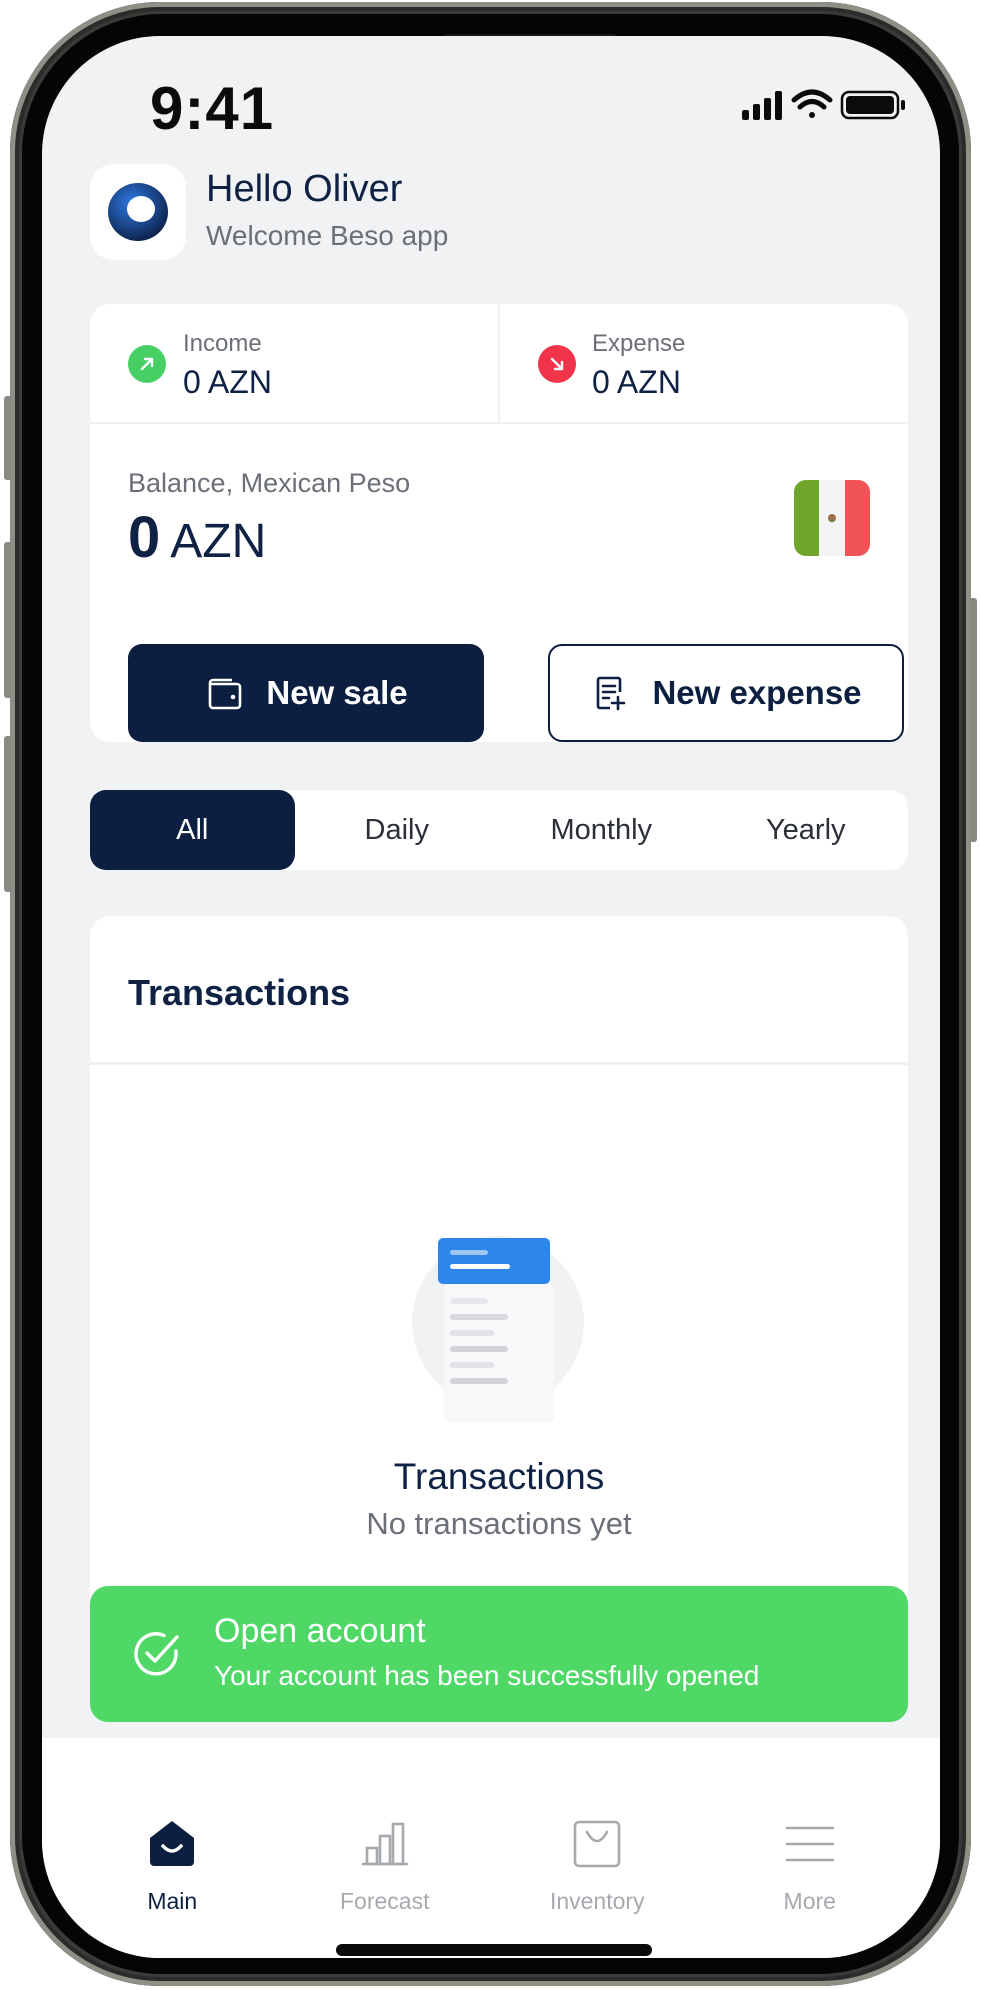  Describe the element at coordinates (212, 108) in the screenshot. I see `status-time: 9:41` at that location.